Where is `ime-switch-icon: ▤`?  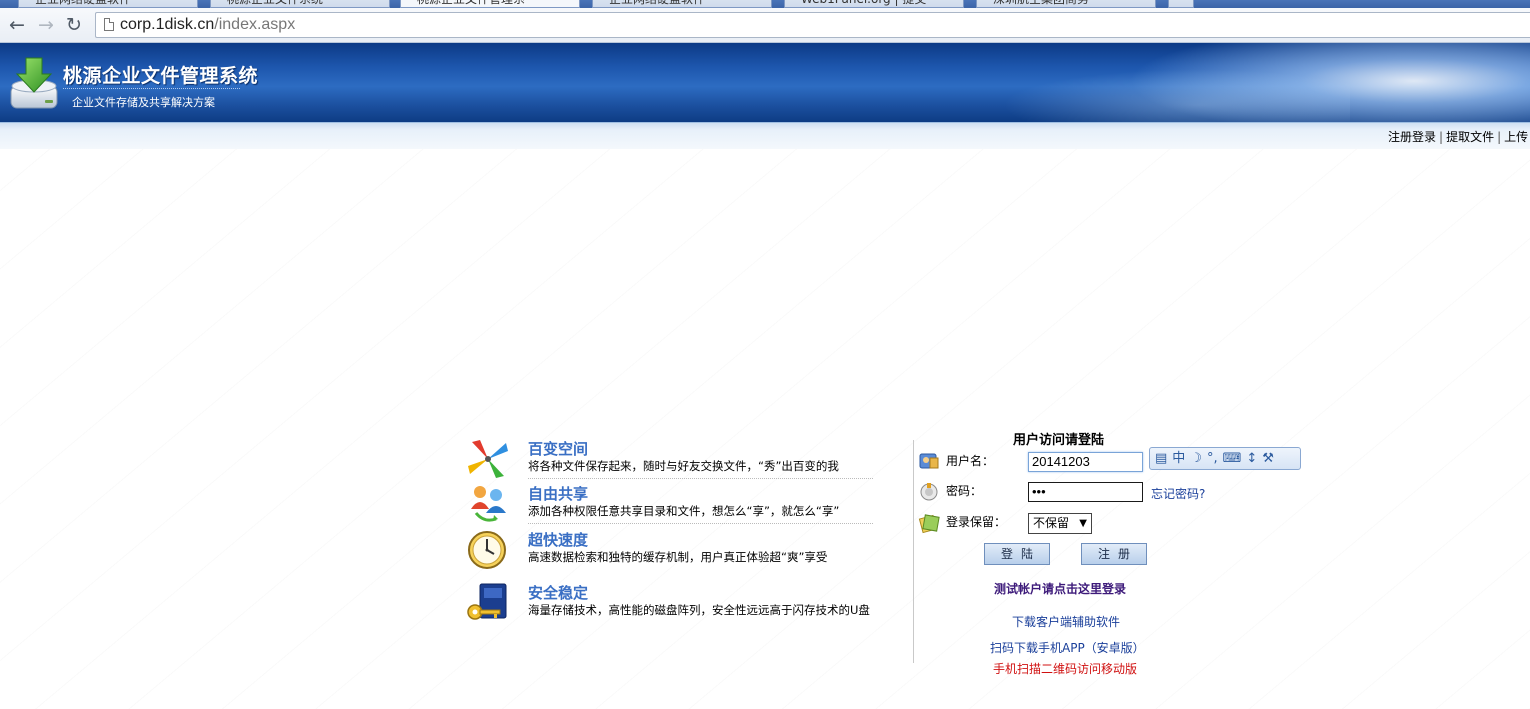
ime-switch-icon: ▤ is located at coordinates (1161, 458).